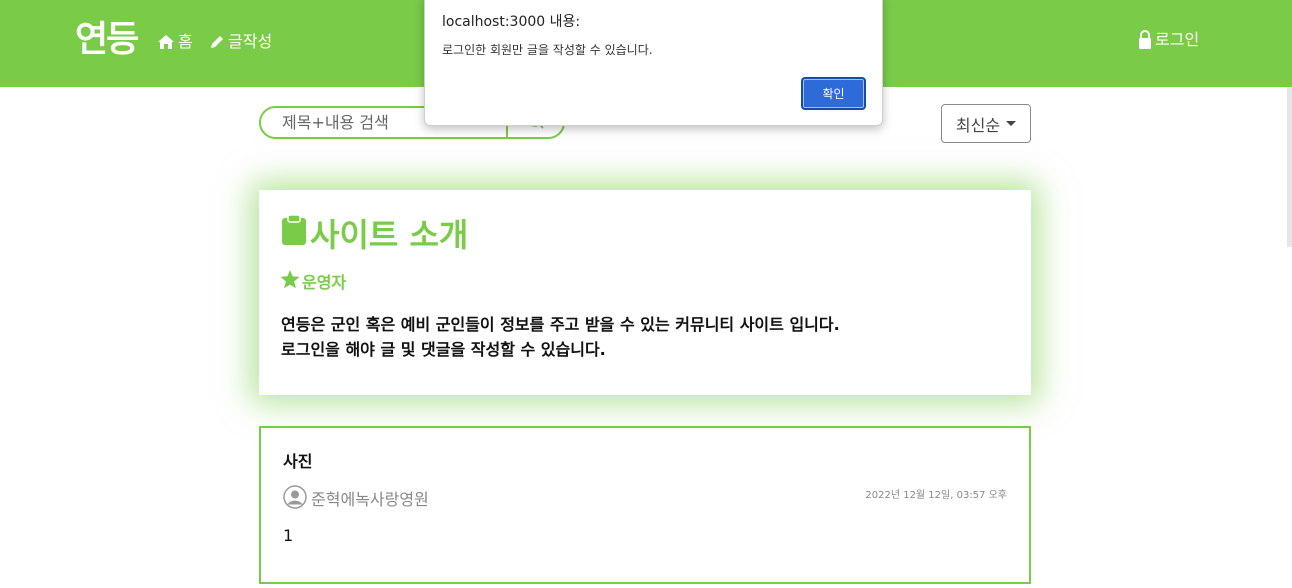  I want to click on nav-write-label: 글작성, so click(250, 41).